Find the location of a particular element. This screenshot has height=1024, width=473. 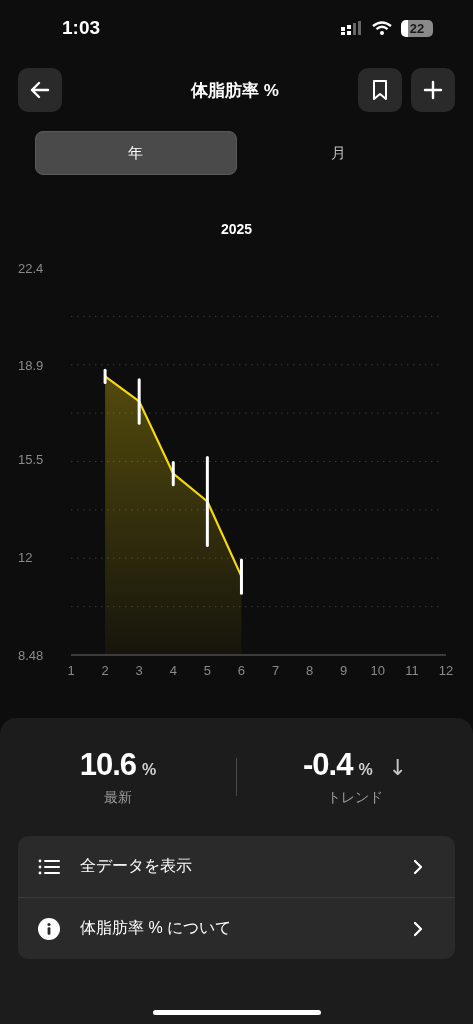

y-tick-label: 22.4 is located at coordinates (31, 268).